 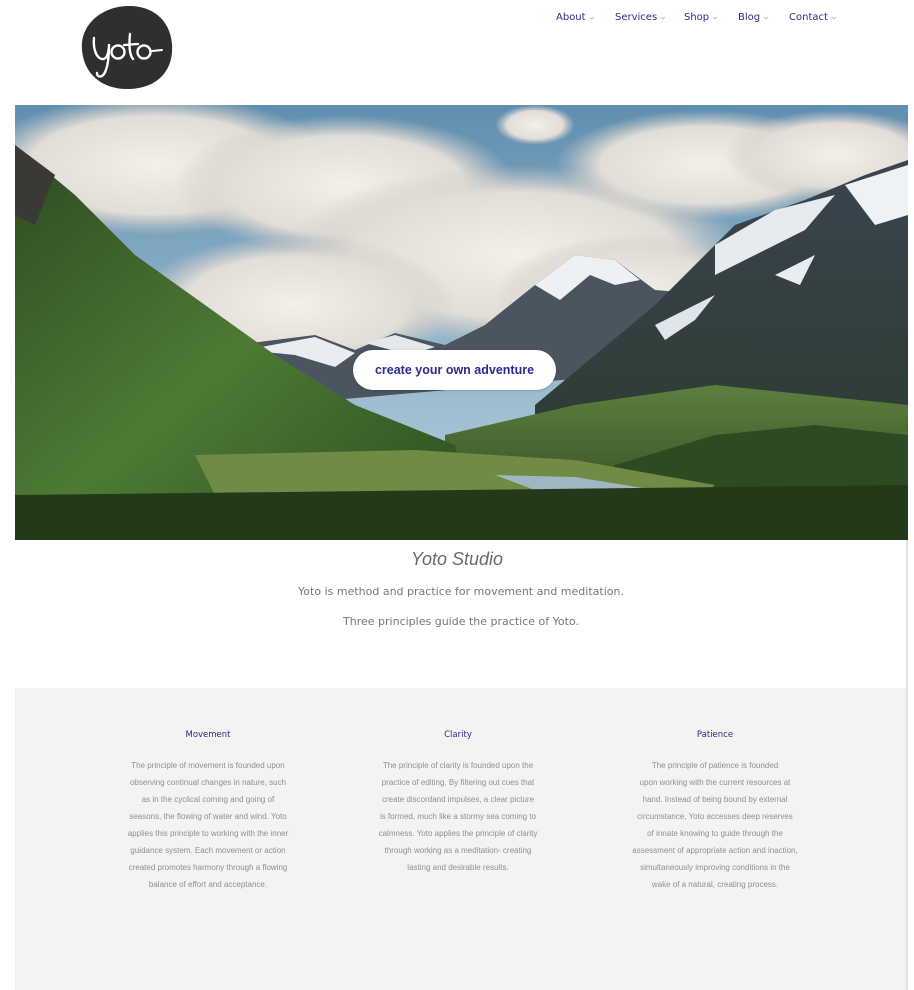 What do you see at coordinates (458, 867) in the screenshot?
I see `description-line: lasting and desirable results.` at bounding box center [458, 867].